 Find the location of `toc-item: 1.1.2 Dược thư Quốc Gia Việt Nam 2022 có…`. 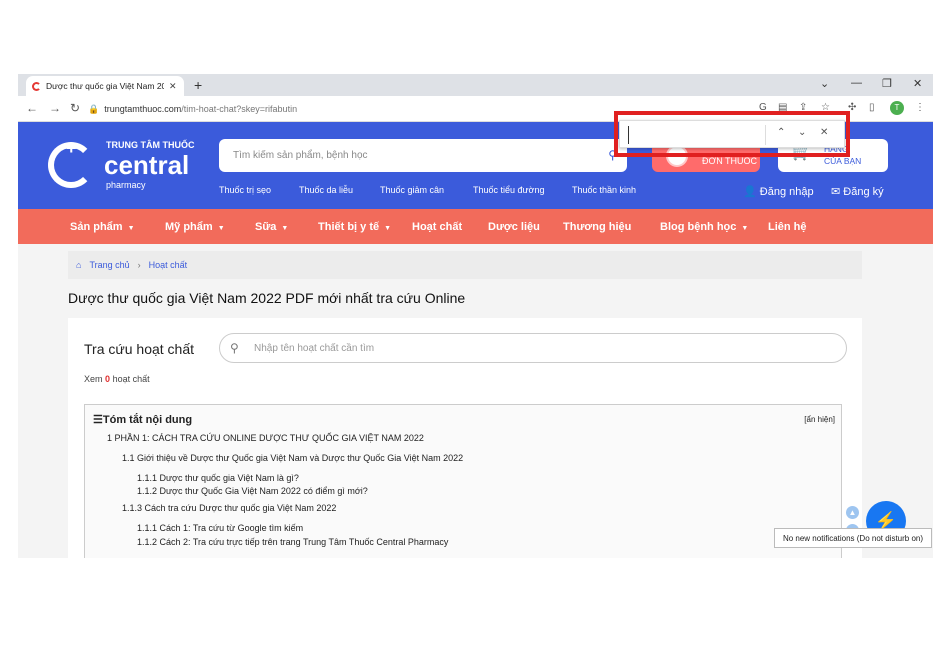

toc-item: 1.1.2 Dược thư Quốc Gia Việt Nam 2022 có… is located at coordinates (252, 491).